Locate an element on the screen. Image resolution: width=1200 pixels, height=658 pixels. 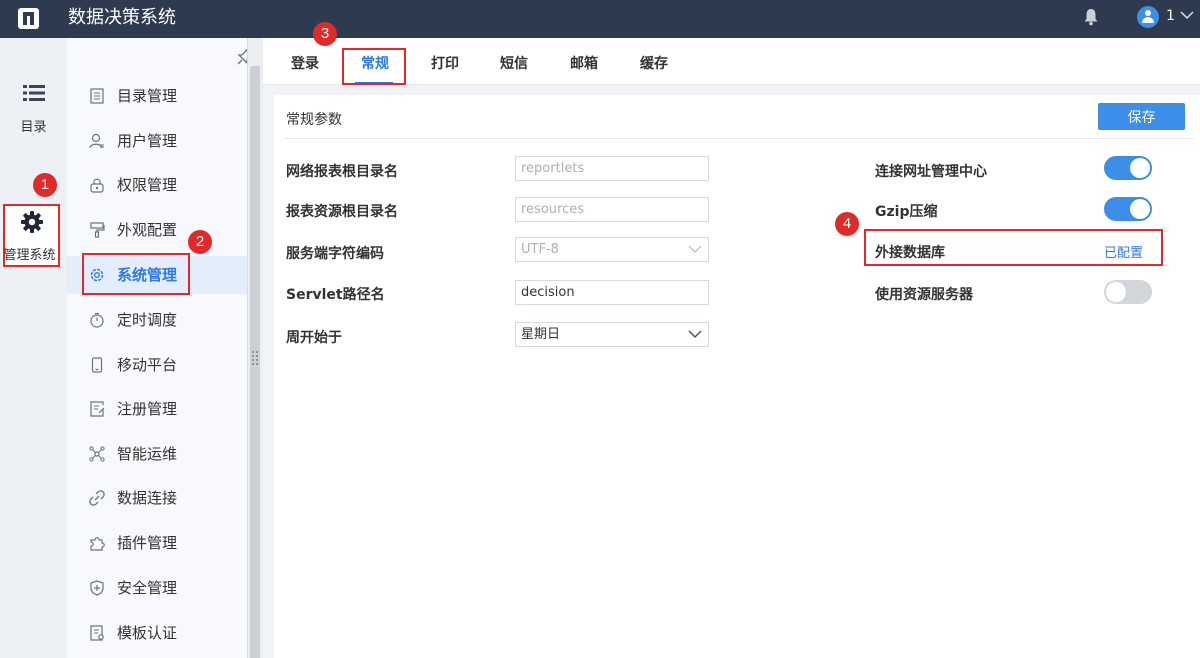
nav-item-schedule: 定时调度 is located at coordinates (157, 320).